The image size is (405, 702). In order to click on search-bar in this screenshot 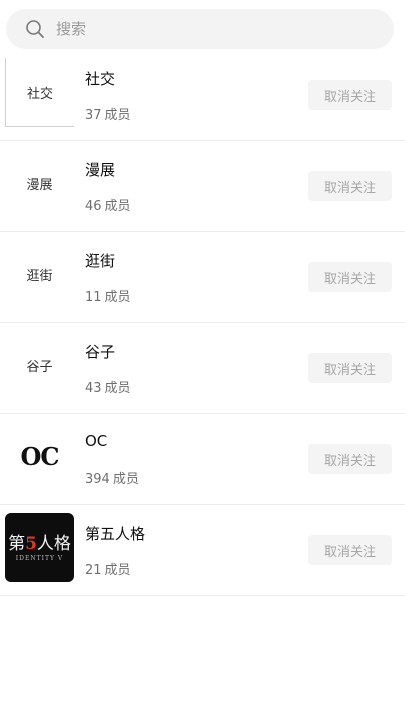, I will do `click(200, 29)`.